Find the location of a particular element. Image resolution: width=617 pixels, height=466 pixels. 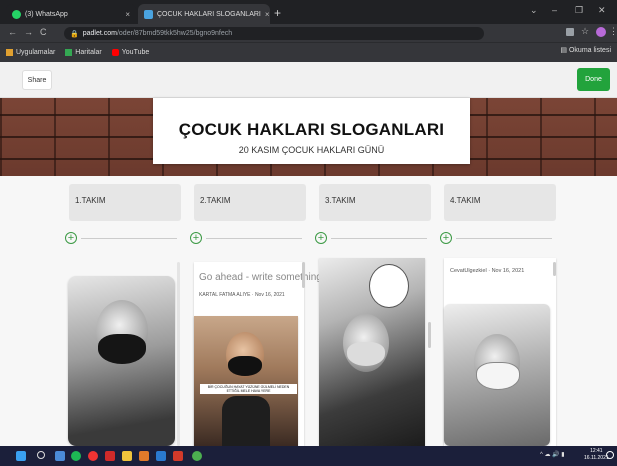

post-author: CevatUlgezkiel · Nov 16, 2021 is located at coordinates (487, 271).